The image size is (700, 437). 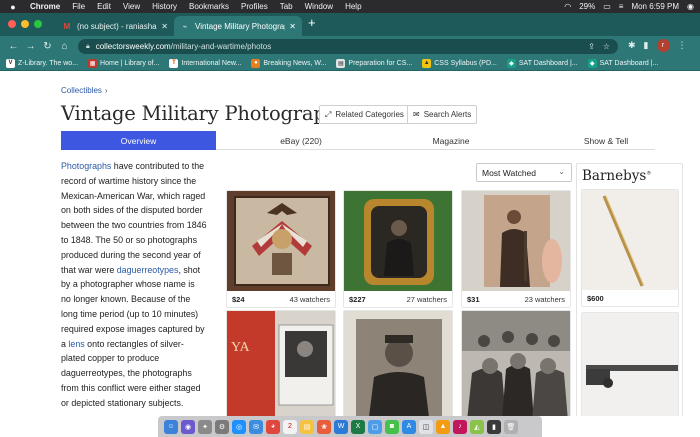 I want to click on listing-image-book-photo: YA, so click(x=281, y=363).